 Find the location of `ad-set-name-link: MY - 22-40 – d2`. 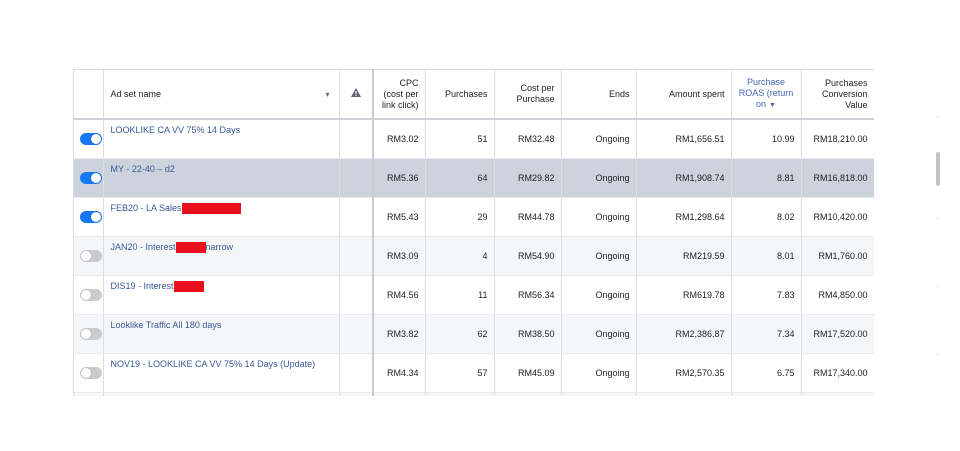

ad-set-name-link: MY - 22-40 – d2 is located at coordinates (143, 169).